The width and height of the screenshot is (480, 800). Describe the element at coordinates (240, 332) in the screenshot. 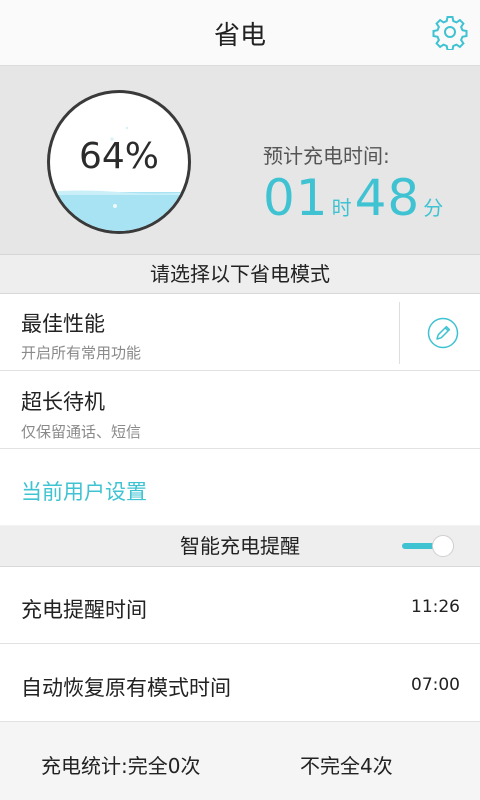

I see `mode-best-performance: 最佳性能 开启所有常用功能` at that location.